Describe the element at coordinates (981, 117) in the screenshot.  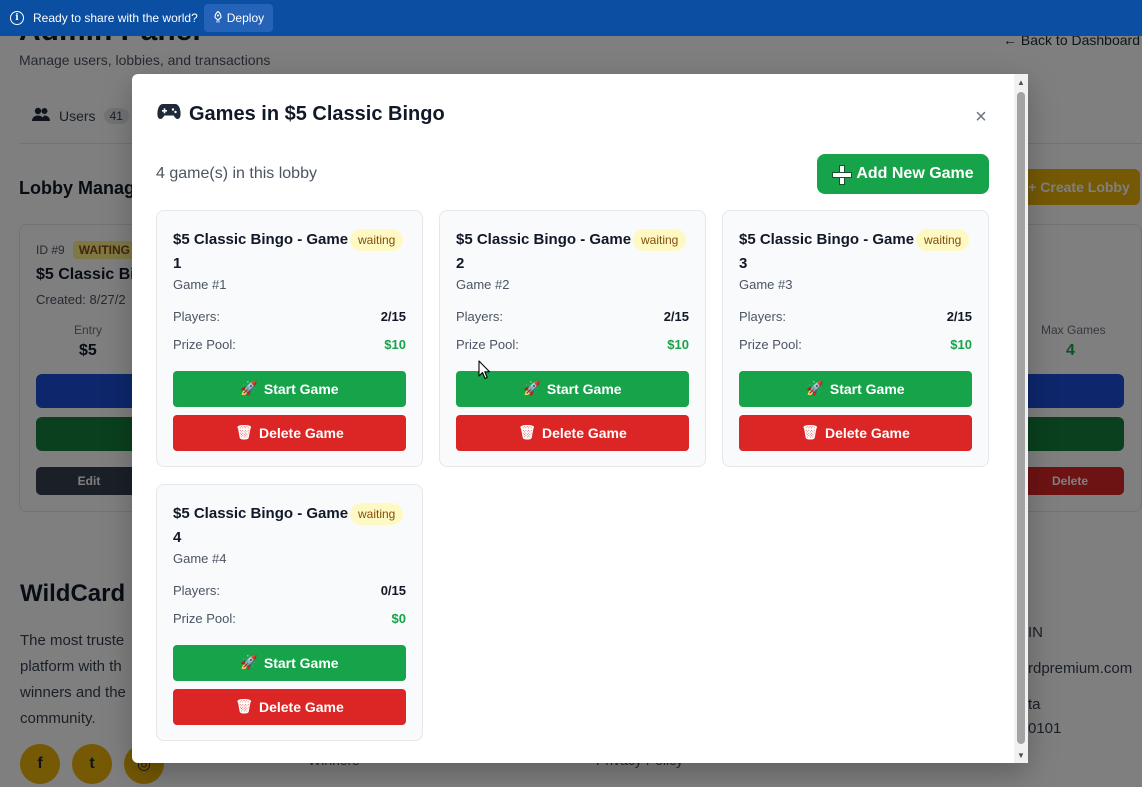
I see `close-icon: ×` at that location.